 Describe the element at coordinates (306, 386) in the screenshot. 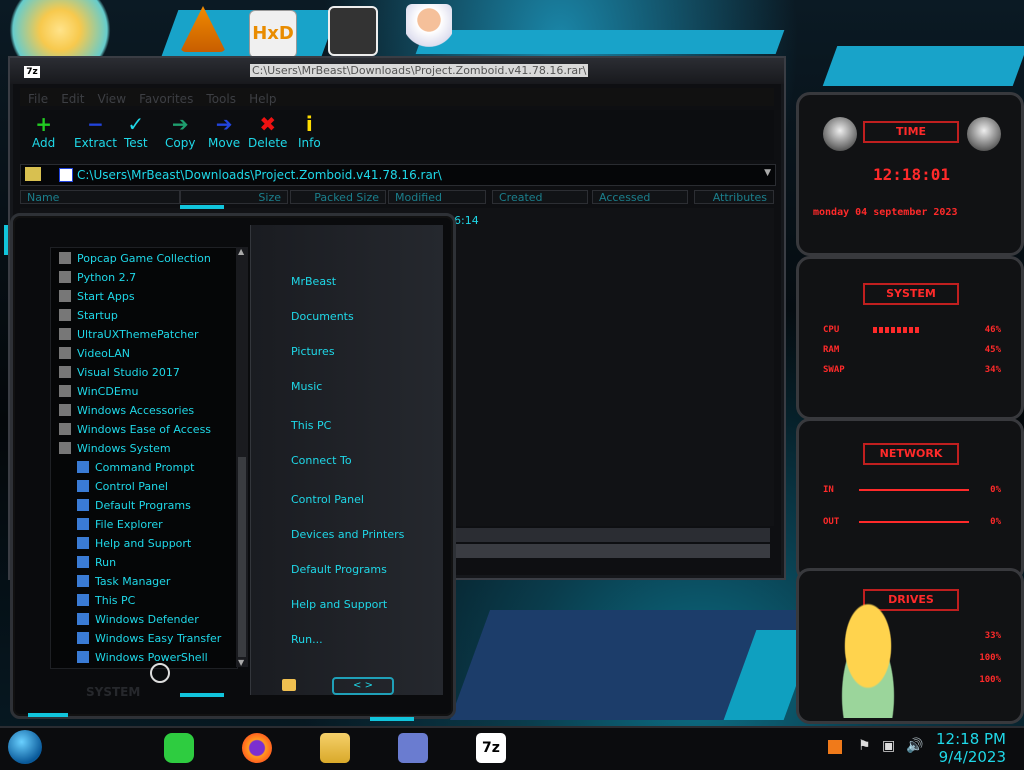

I see `start-menu-link: Music` at that location.